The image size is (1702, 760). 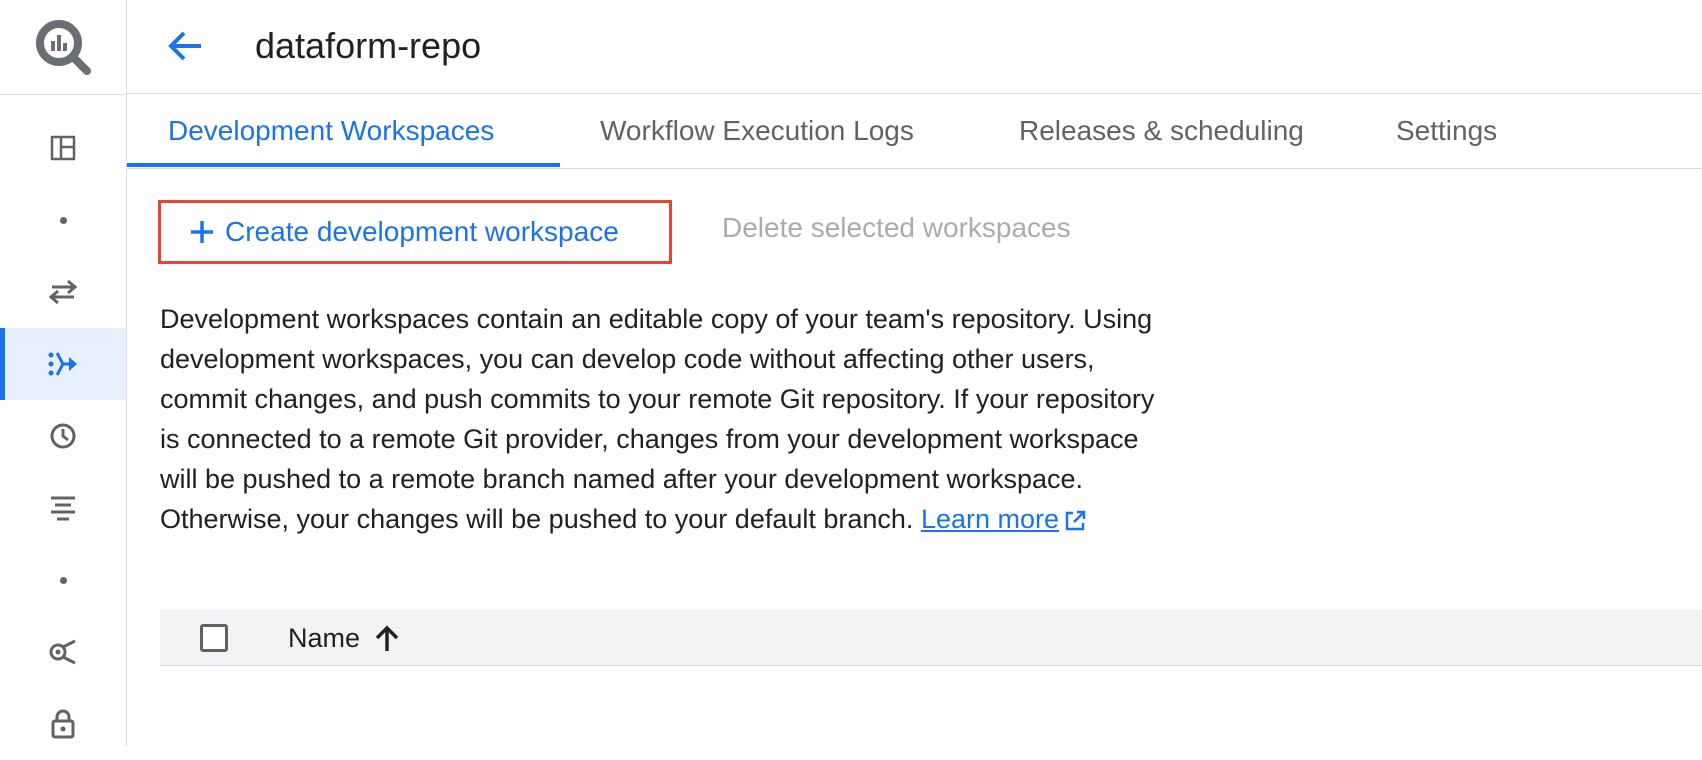 I want to click on create-workspace-label: Create development workspace, so click(x=422, y=231).